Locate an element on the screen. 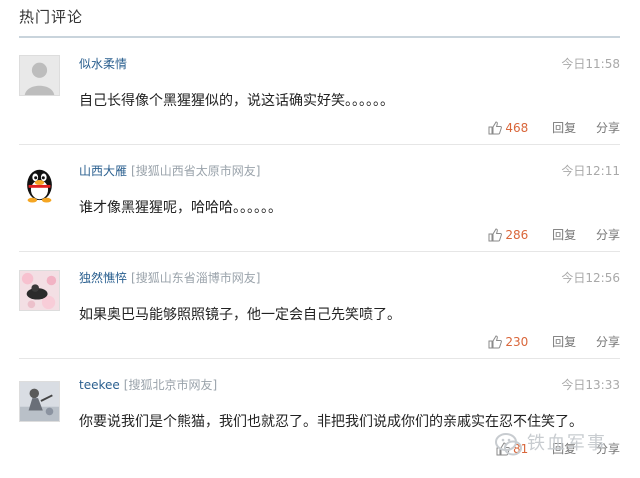 This screenshot has width=640, height=478. user-source: [搜狐山东省淄博市网友] is located at coordinates (196, 278).